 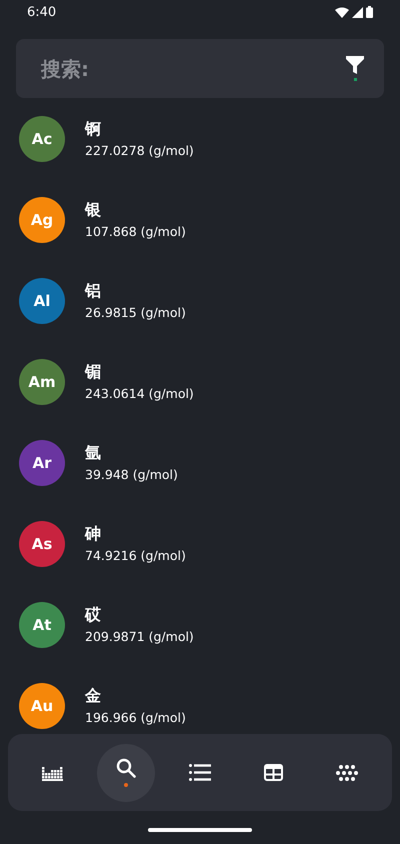 What do you see at coordinates (42, 543) in the screenshot?
I see `element-symbol-badge: As` at bounding box center [42, 543].